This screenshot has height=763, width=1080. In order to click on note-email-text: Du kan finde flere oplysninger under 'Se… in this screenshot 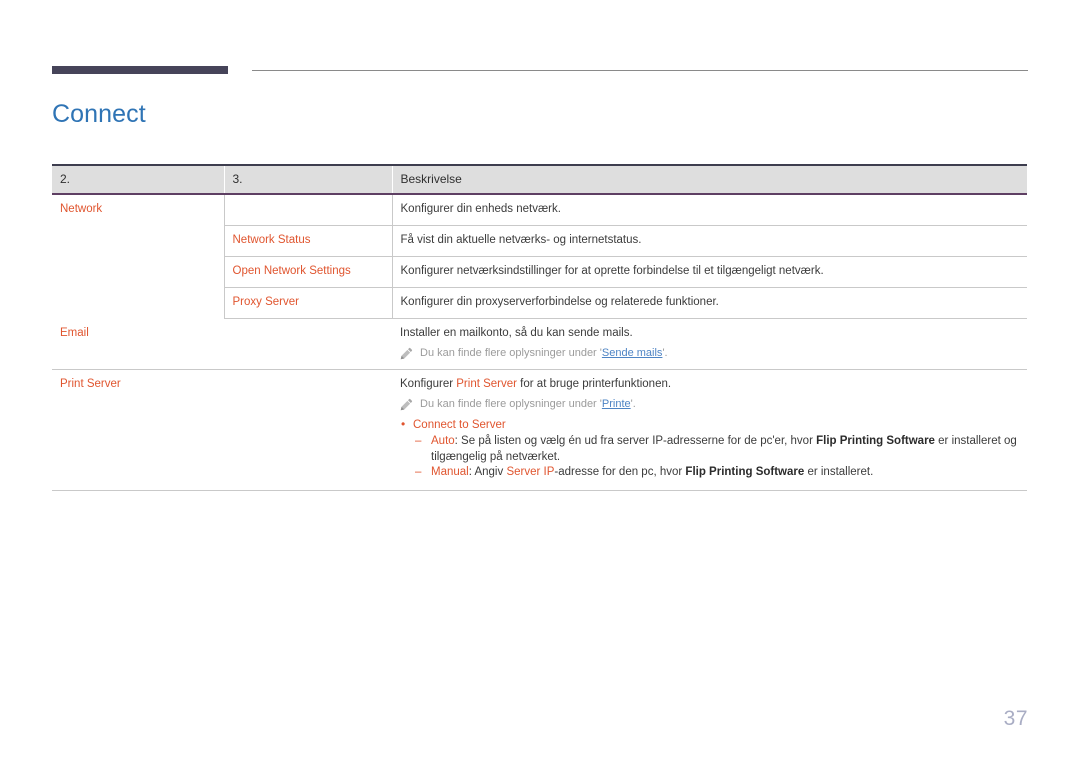, I will do `click(544, 353)`.